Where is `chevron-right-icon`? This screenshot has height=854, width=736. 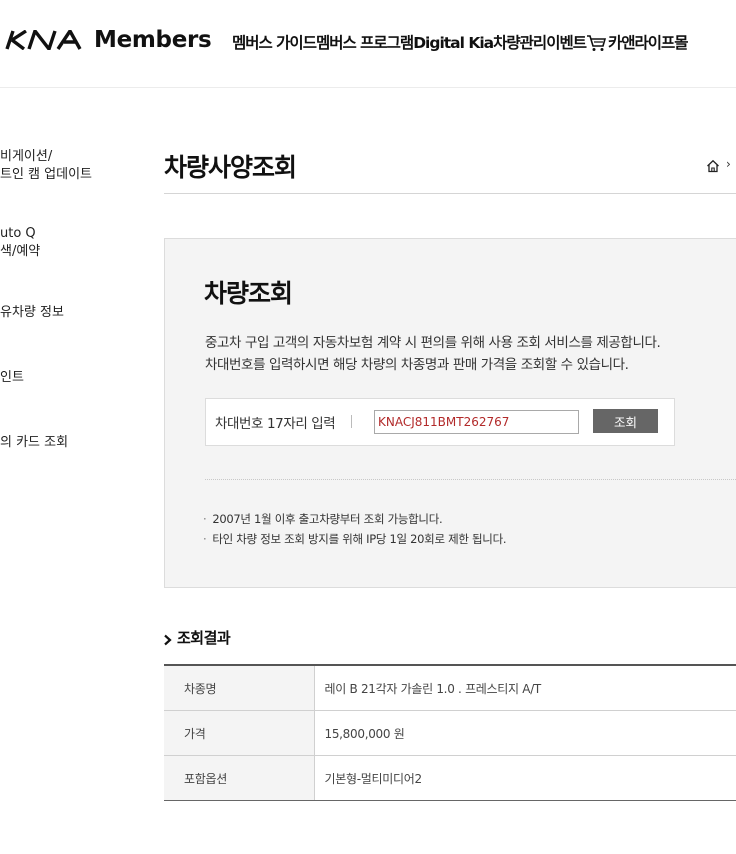 chevron-right-icon is located at coordinates (168, 640).